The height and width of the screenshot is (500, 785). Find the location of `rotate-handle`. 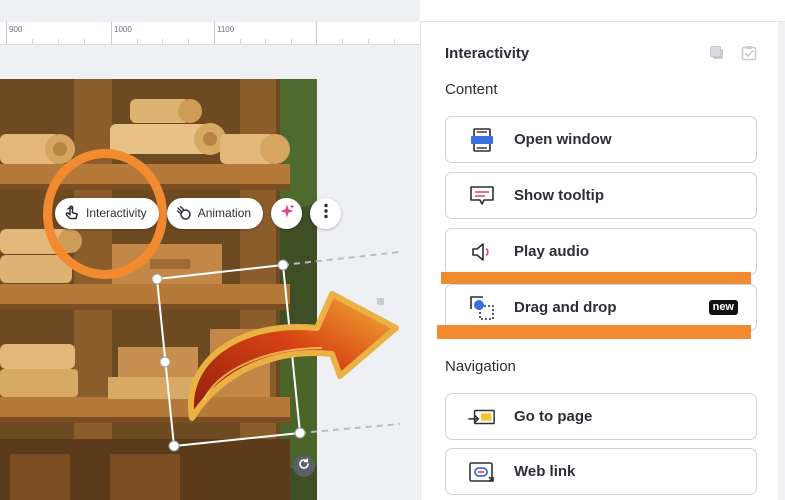

rotate-handle is located at coordinates (304, 466).